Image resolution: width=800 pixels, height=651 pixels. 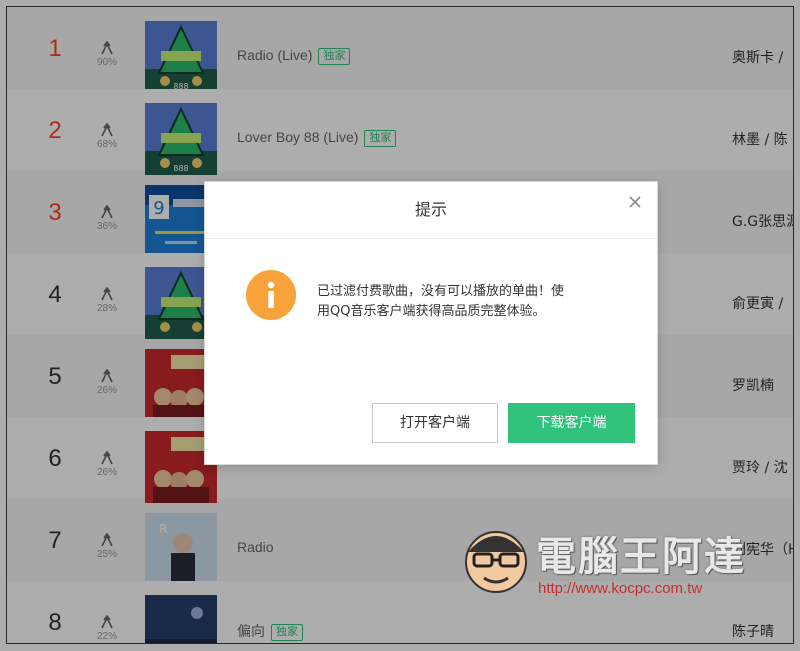 What do you see at coordinates (441, 301) in the screenshot?
I see `dialog-message: 已过滤付费歌曲，没有可以播放的单曲！使用QQ音乐客户端获得高品质完整体验。` at bounding box center [441, 301].